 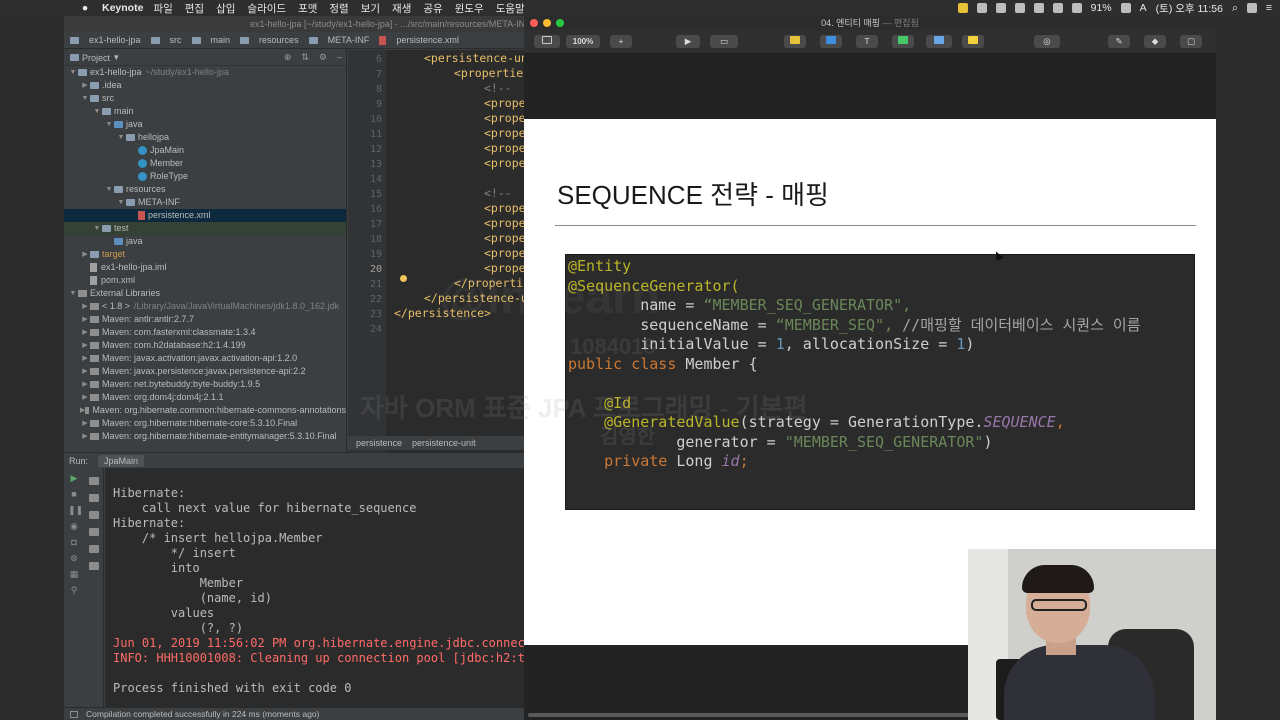 I want to click on tree-item: ▼ resources, so click(x=205, y=189).